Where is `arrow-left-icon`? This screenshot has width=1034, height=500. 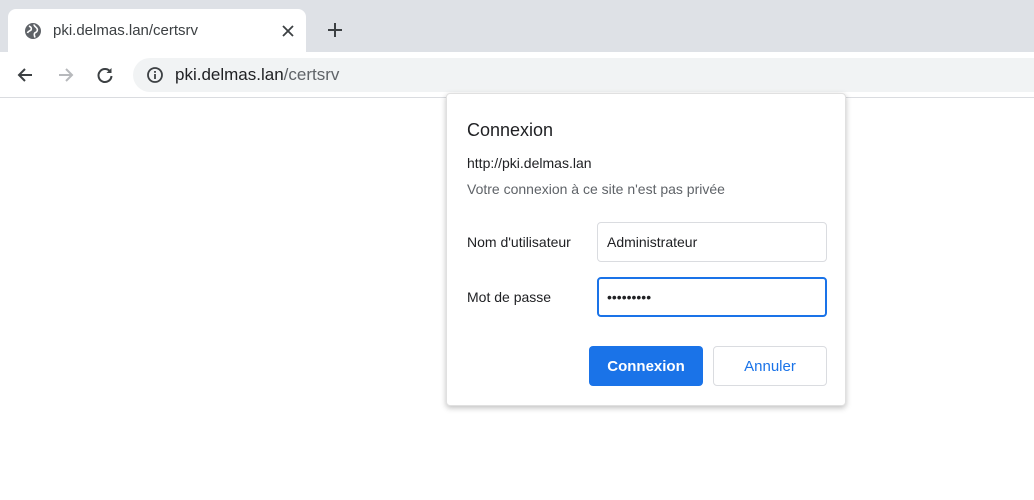
arrow-left-icon is located at coordinates (25, 75).